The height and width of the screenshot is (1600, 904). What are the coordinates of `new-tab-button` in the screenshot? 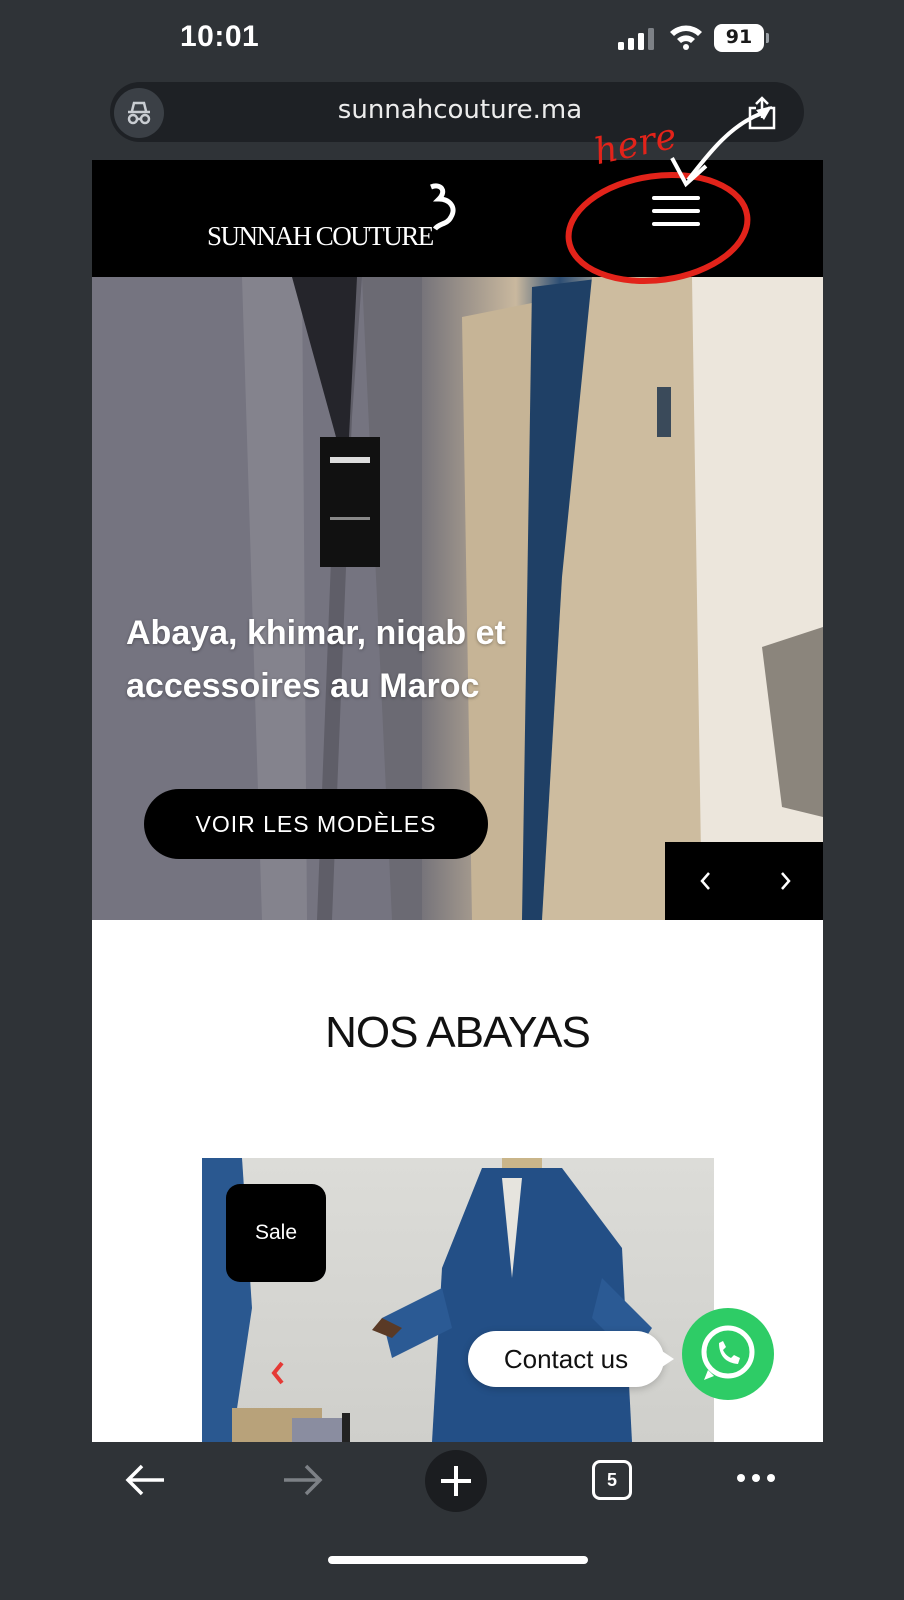 It's located at (456, 1481).